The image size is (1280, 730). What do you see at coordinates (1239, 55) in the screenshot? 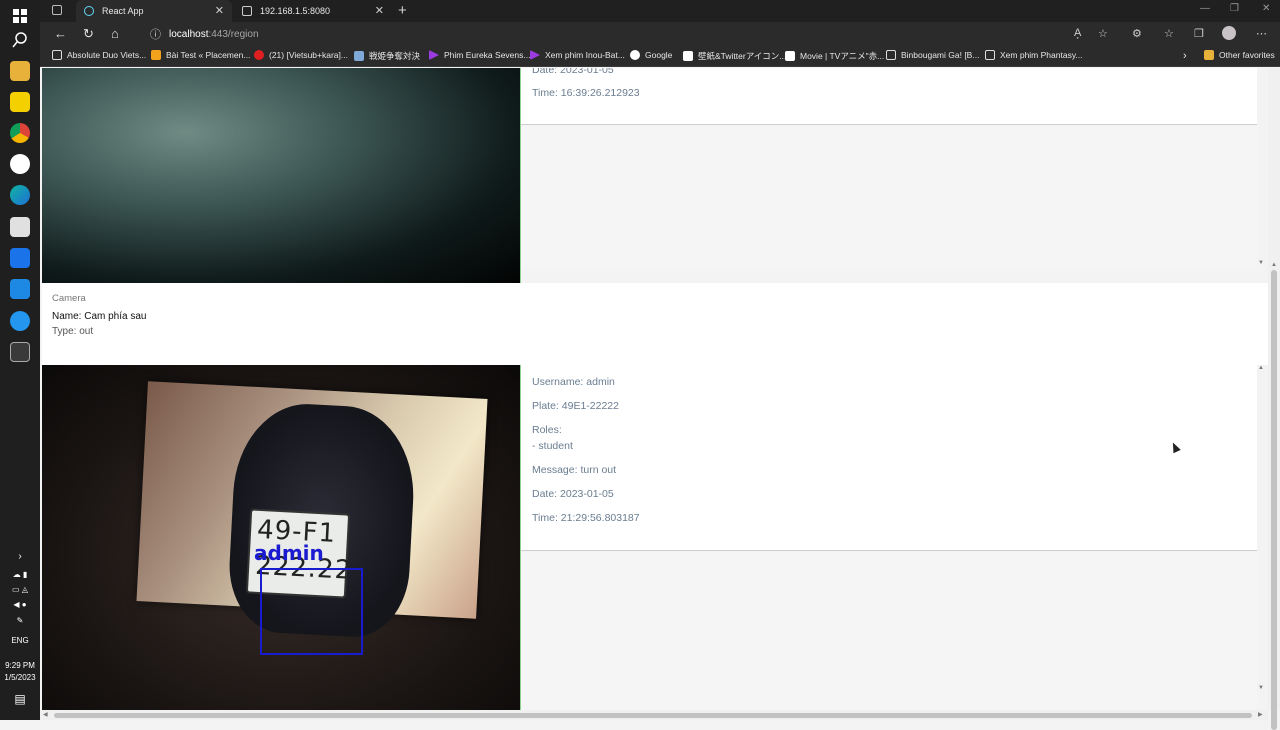
I see `other-favorites: Other favorites` at bounding box center [1239, 55].